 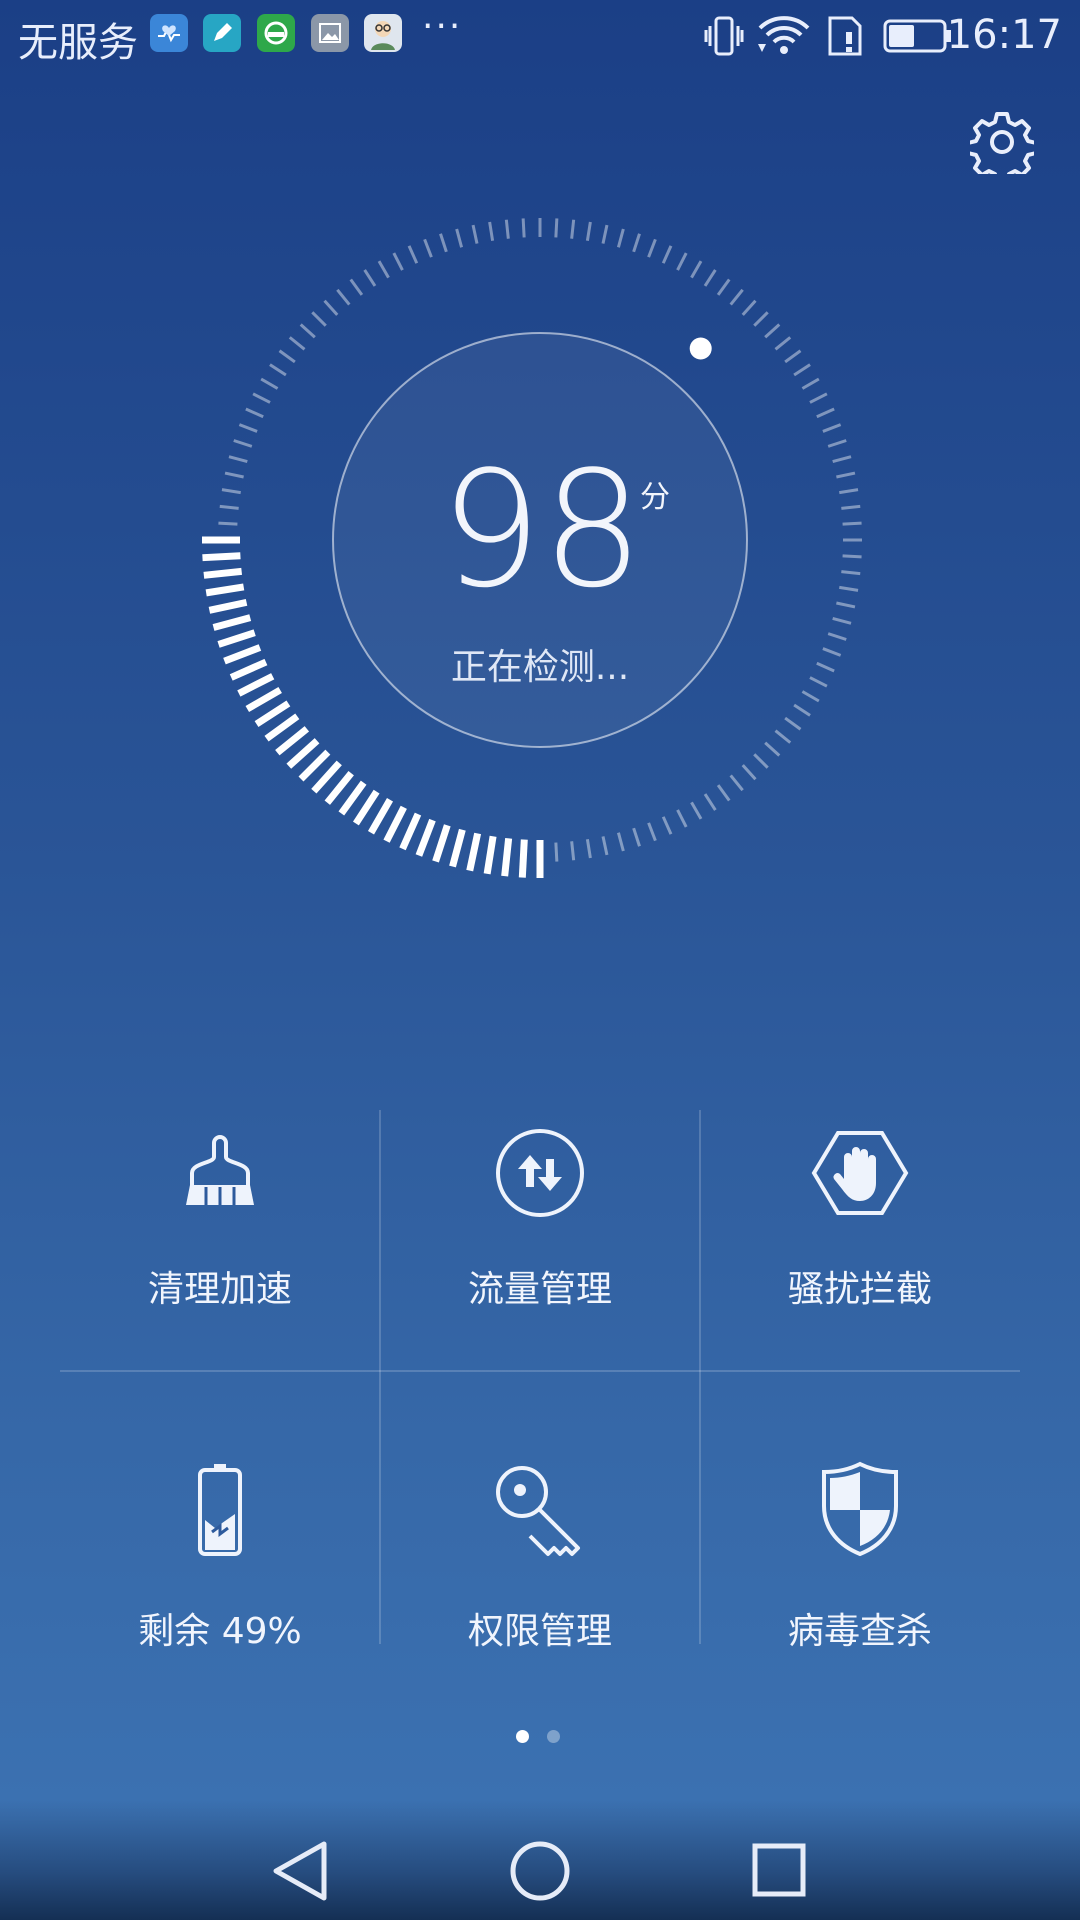 What do you see at coordinates (383, 33) in the screenshot?
I see `avatar-app-icon` at bounding box center [383, 33].